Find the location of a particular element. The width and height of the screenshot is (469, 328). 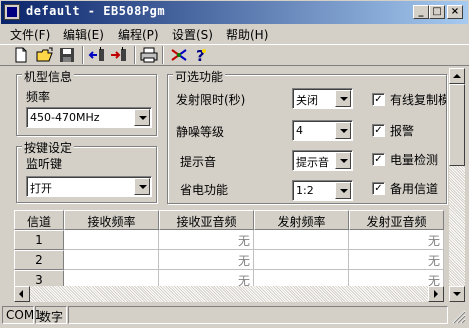

scroll-up-button is located at coordinates (457, 76).